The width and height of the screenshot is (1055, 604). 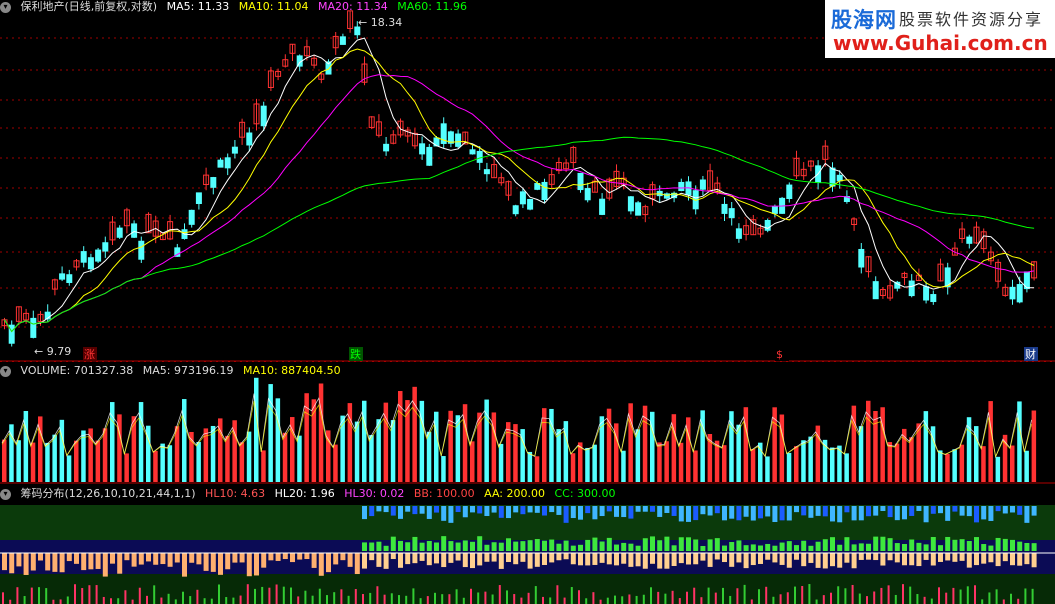 What do you see at coordinates (940, 29) in the screenshot?
I see `site-logo: 股海网 股票软件资源分享 www.Guhai.com.cn` at bounding box center [940, 29].